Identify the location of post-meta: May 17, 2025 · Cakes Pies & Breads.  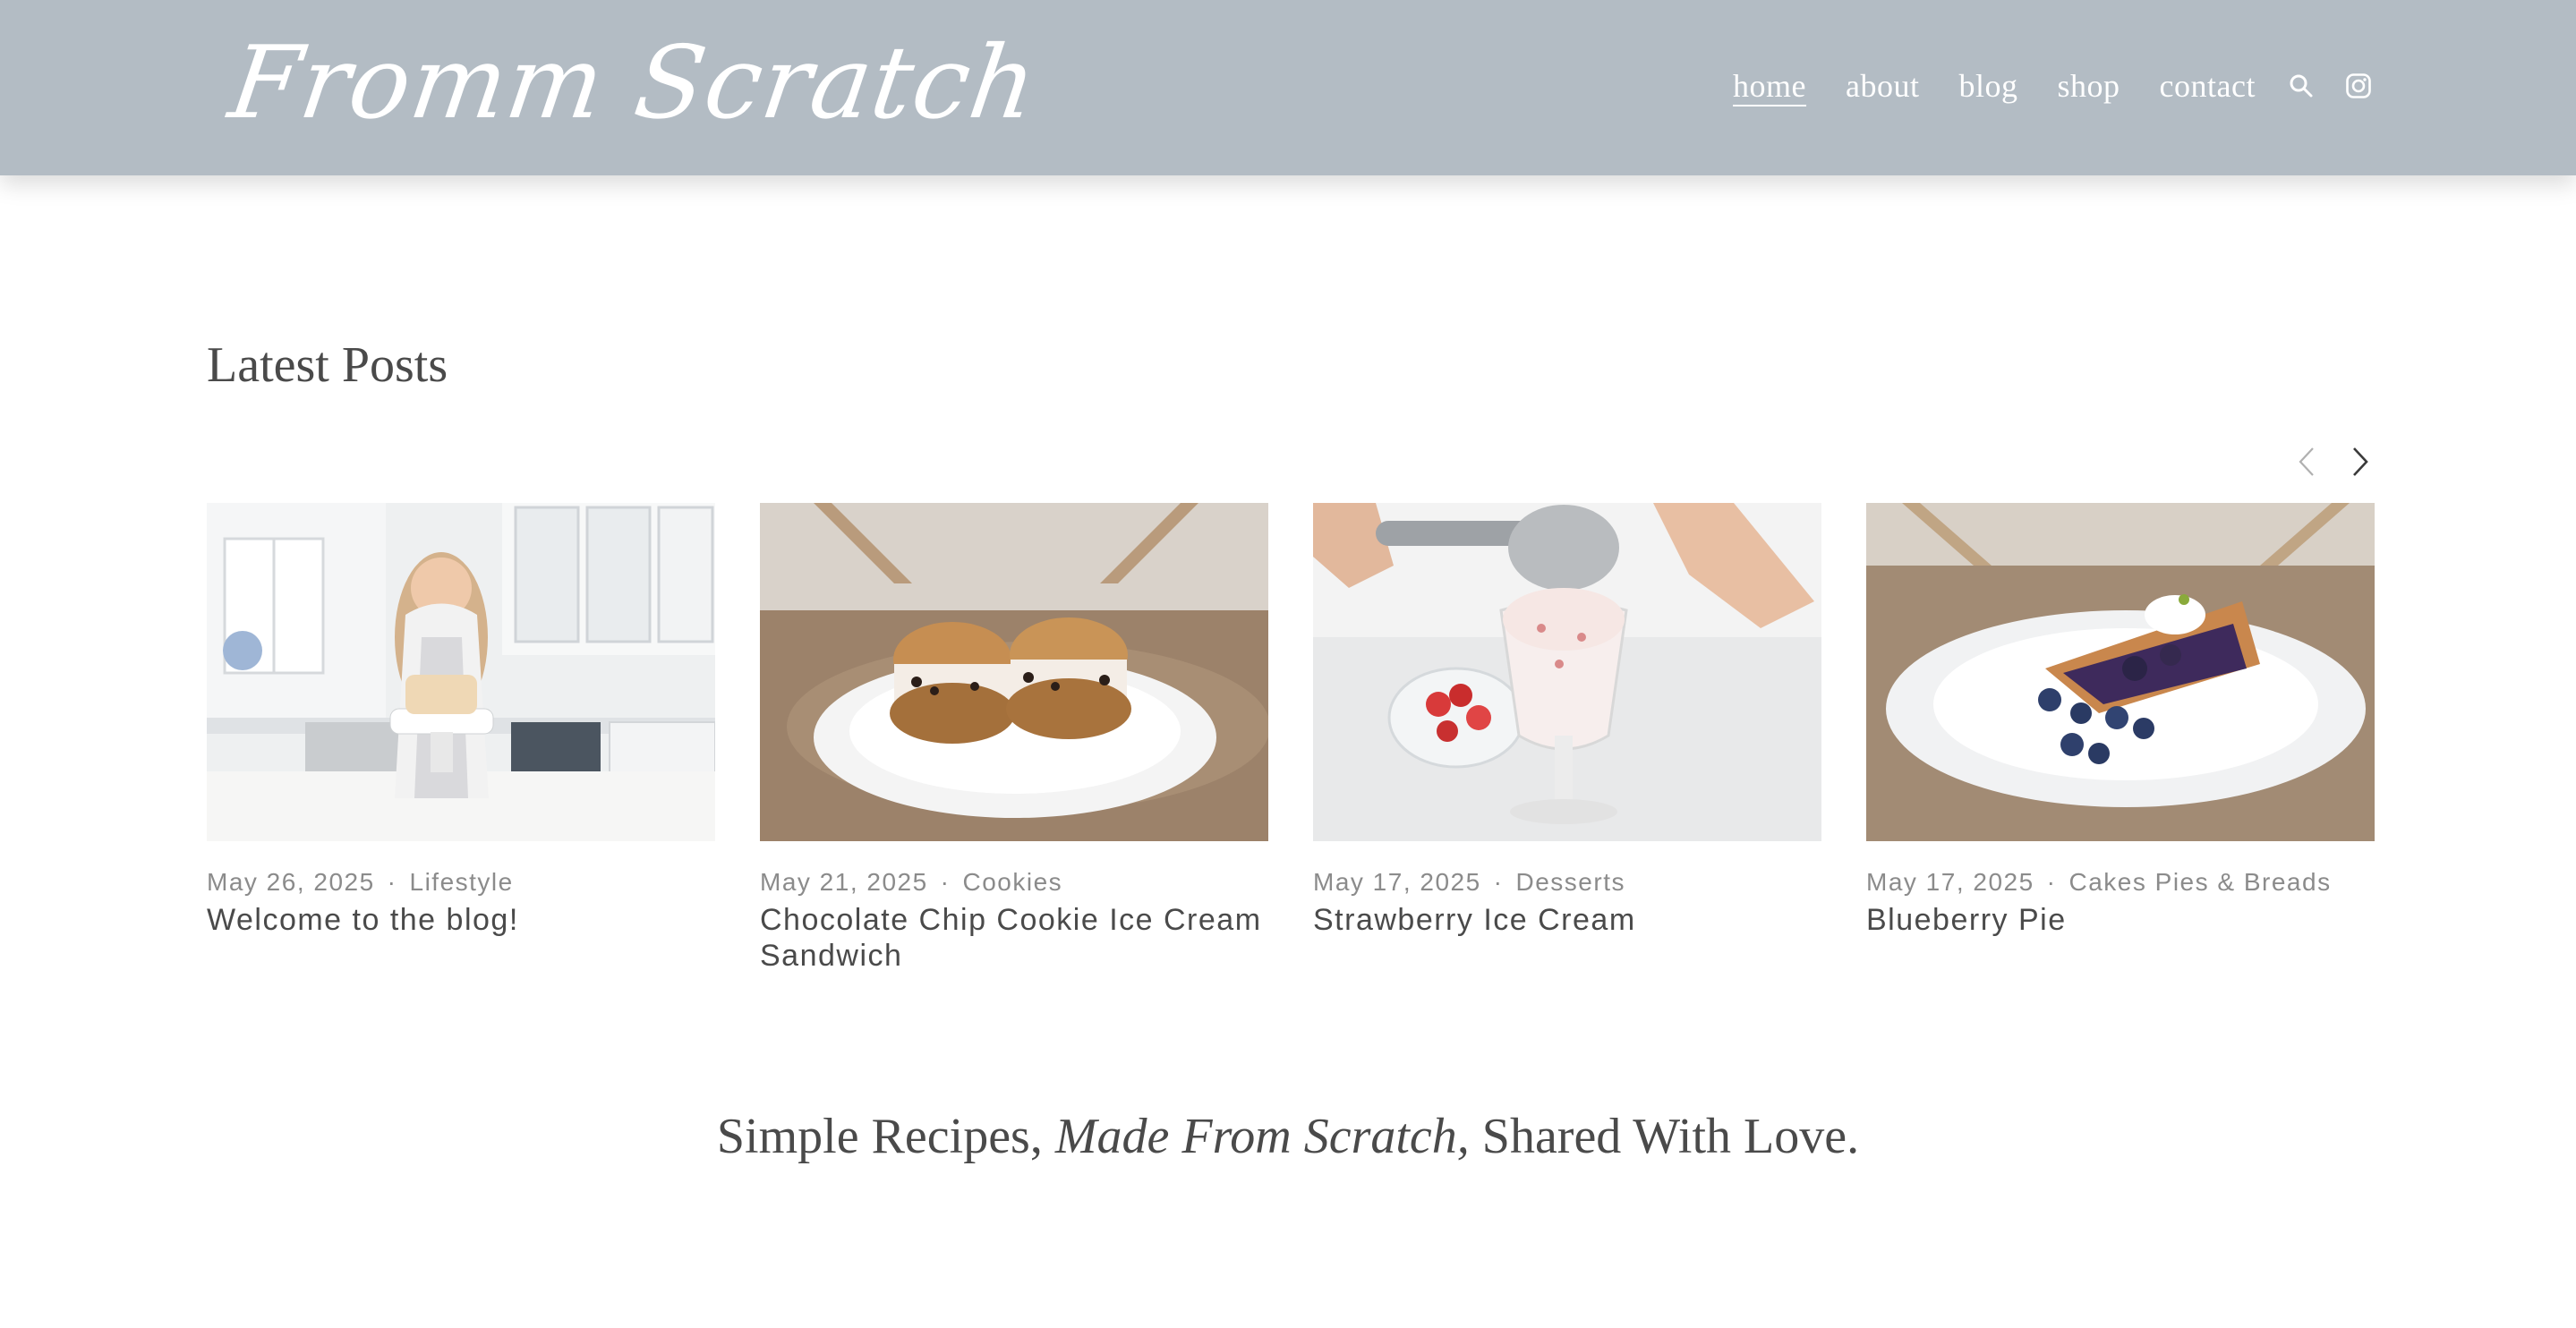
(2120, 882).